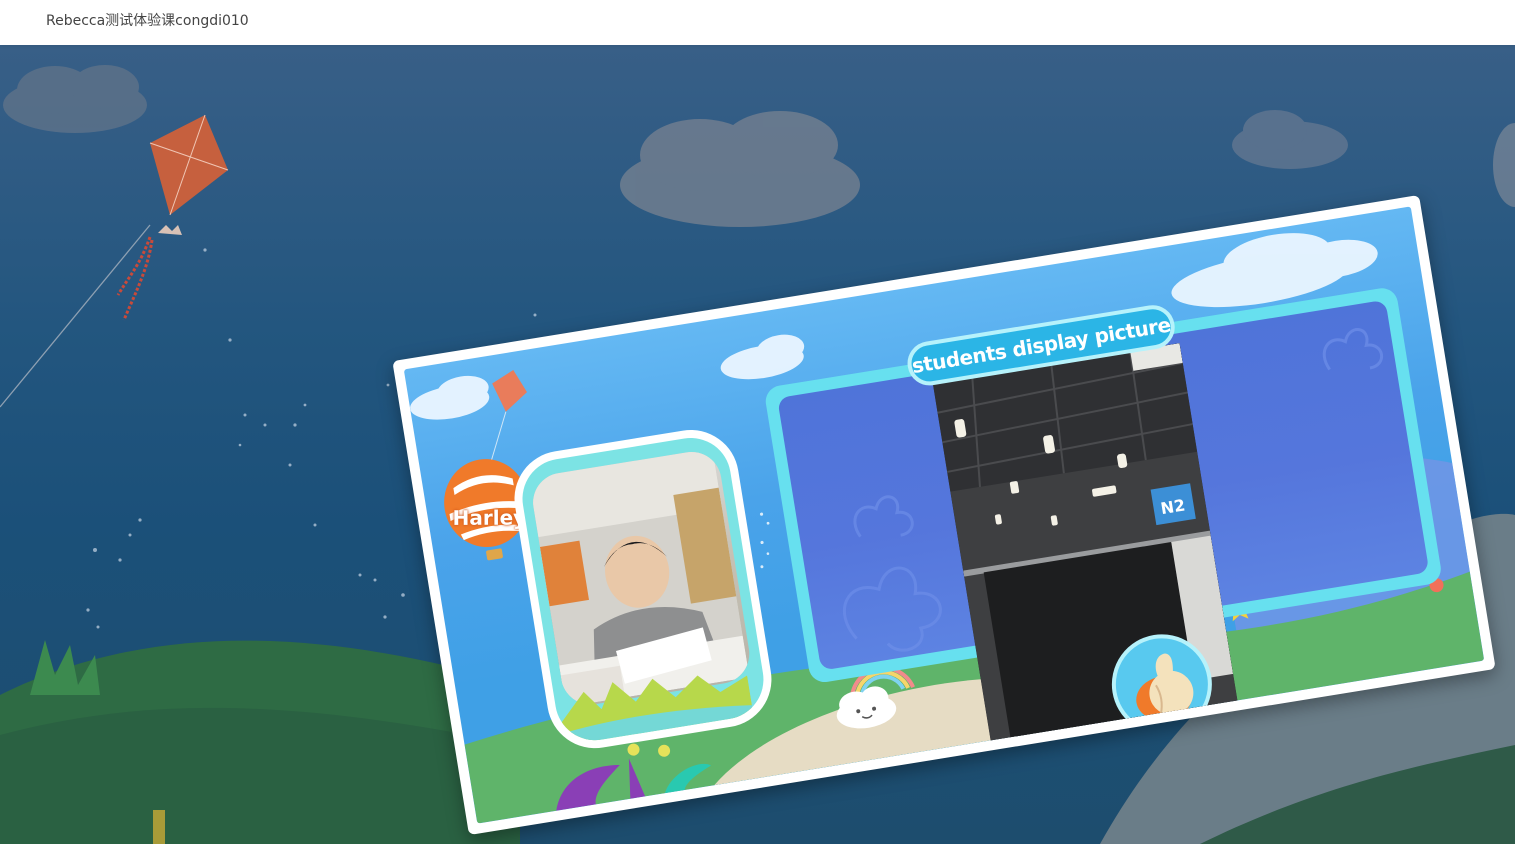  What do you see at coordinates (643, 589) in the screenshot?
I see `student-photo-frame` at bounding box center [643, 589].